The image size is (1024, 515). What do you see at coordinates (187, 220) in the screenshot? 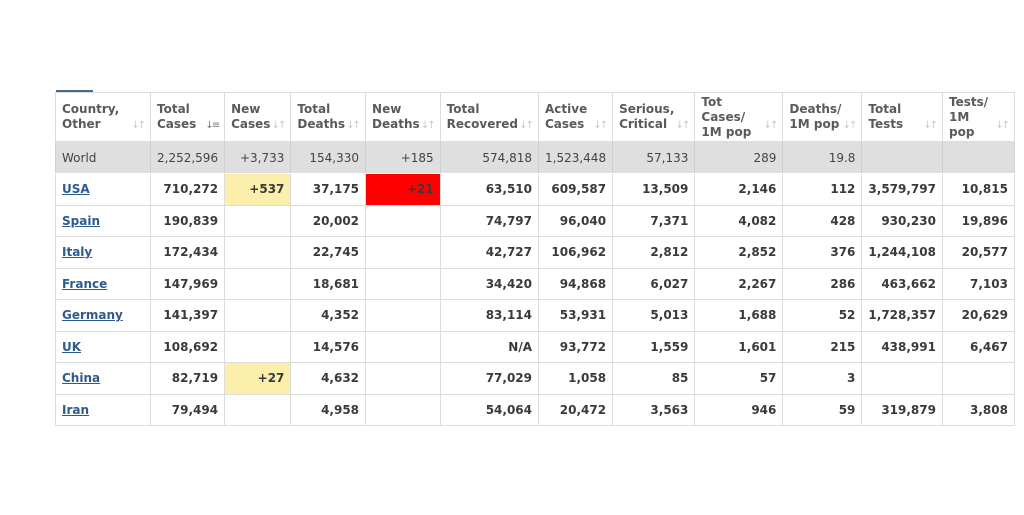
I see `cell-total-cases: 190,839` at bounding box center [187, 220].